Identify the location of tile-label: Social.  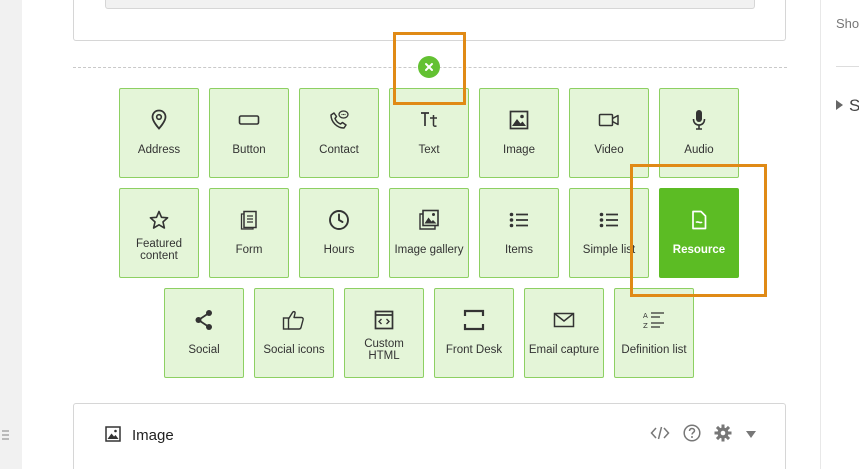
(204, 350).